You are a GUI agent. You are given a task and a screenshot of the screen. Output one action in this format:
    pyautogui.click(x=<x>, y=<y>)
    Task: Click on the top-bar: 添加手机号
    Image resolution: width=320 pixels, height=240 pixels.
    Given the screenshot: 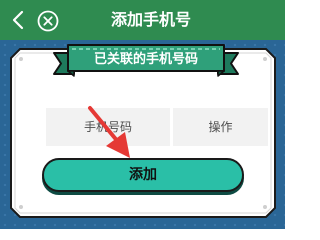 What is the action you would take?
    pyautogui.click(x=142, y=20)
    